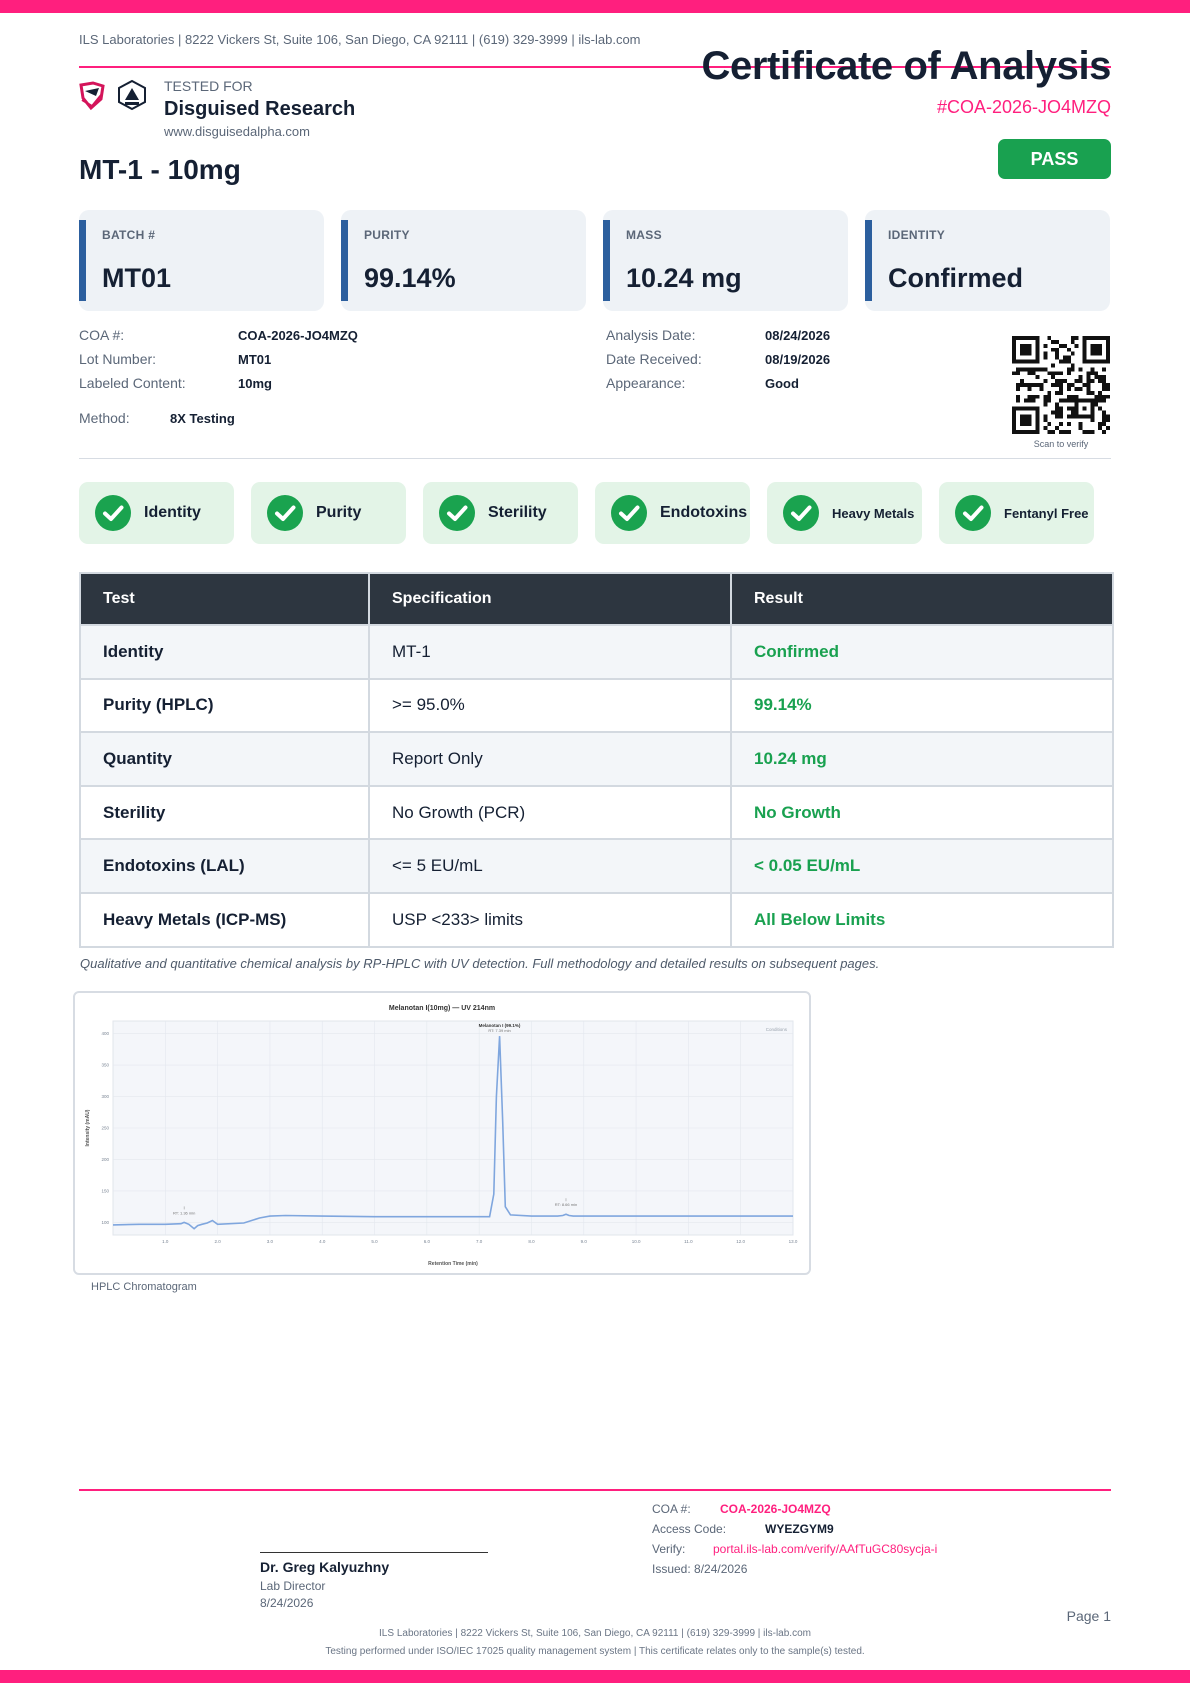 The height and width of the screenshot is (1683, 1190). Describe the element at coordinates (374, 1552) in the screenshot. I see `signature-line` at that location.